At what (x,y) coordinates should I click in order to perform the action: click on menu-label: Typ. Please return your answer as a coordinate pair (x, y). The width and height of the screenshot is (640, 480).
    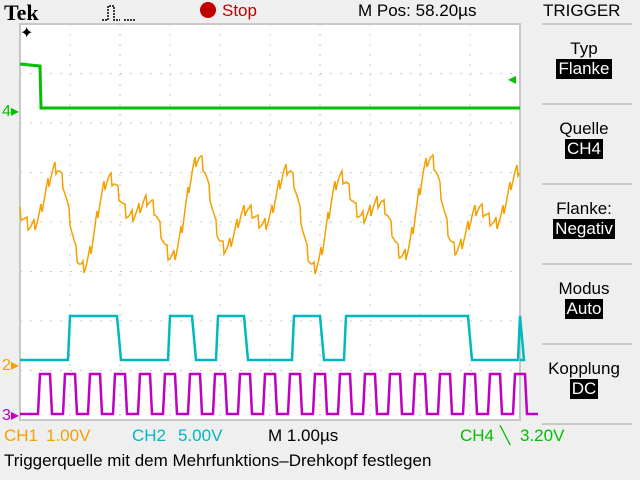
    Looking at the image, I should click on (584, 48).